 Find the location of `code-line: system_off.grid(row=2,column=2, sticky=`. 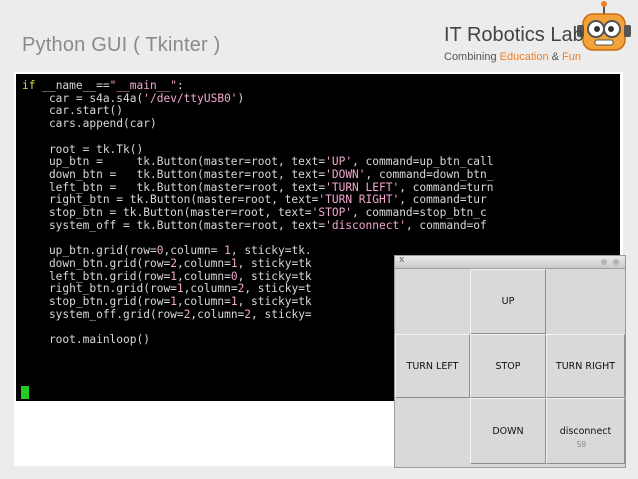

code-line: system_off.grid(row=2,column=2, sticky= is located at coordinates (167, 314).